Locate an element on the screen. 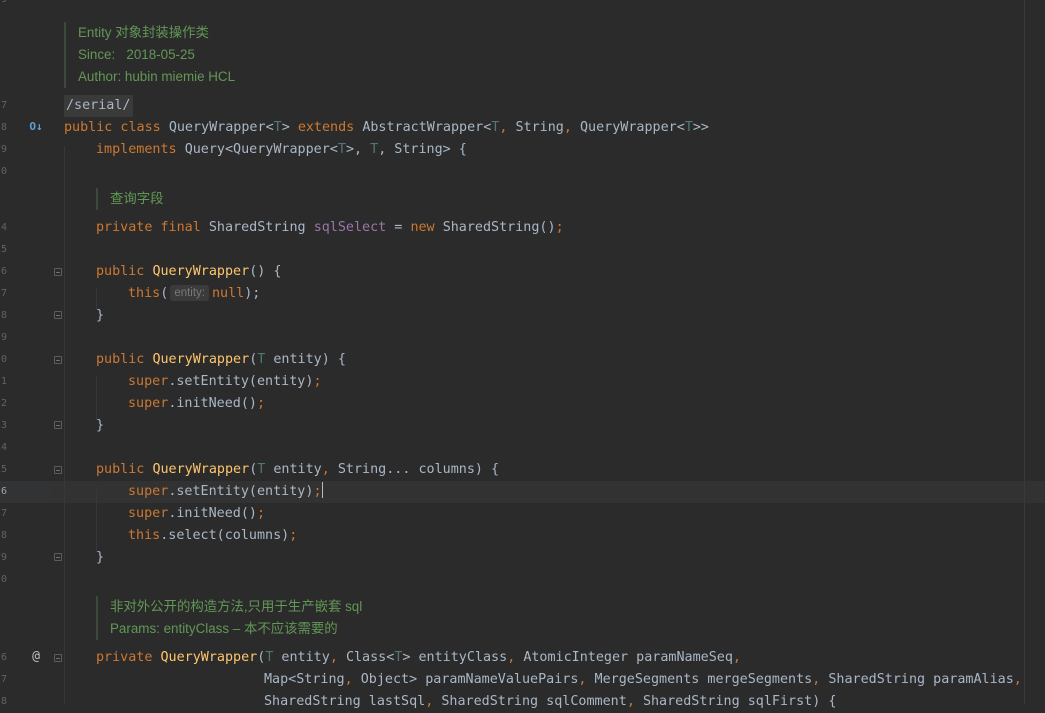 Image resolution: width=1045 pixels, height=713 pixels. parameter-hint: entity: is located at coordinates (189, 293).